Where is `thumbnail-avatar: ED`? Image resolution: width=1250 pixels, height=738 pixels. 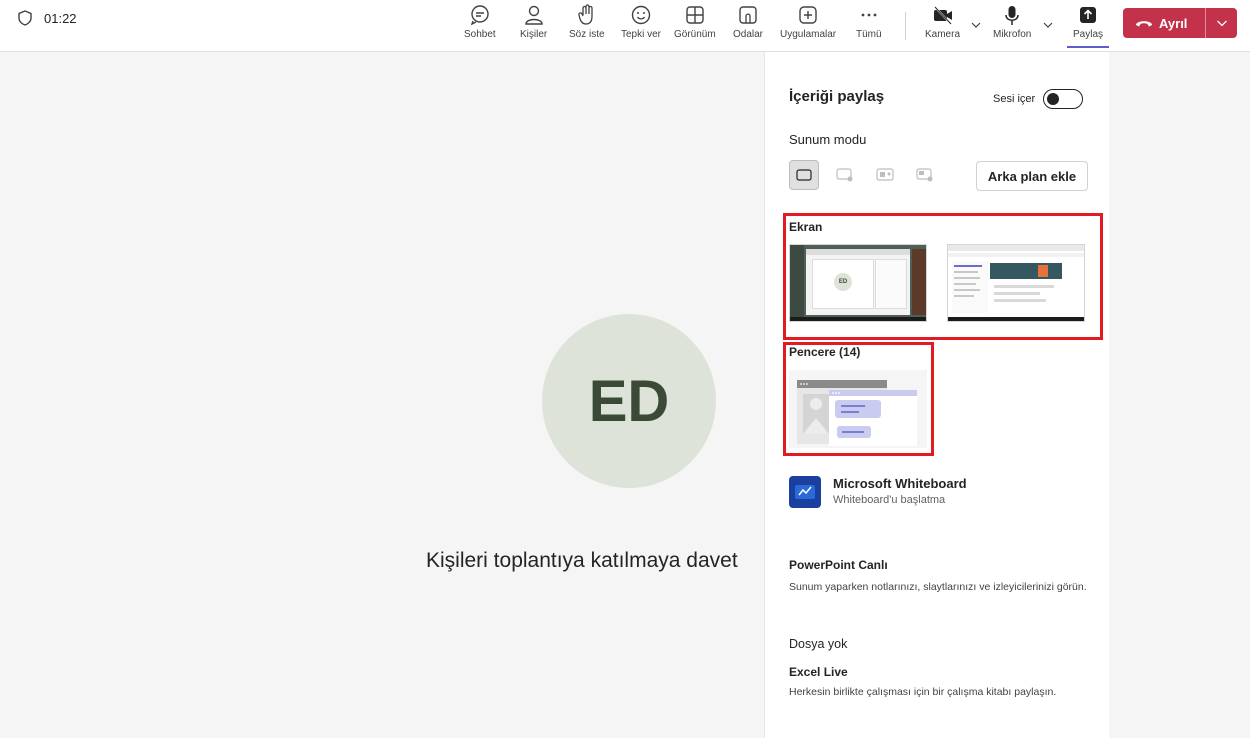
thumbnail-avatar: ED is located at coordinates (843, 282).